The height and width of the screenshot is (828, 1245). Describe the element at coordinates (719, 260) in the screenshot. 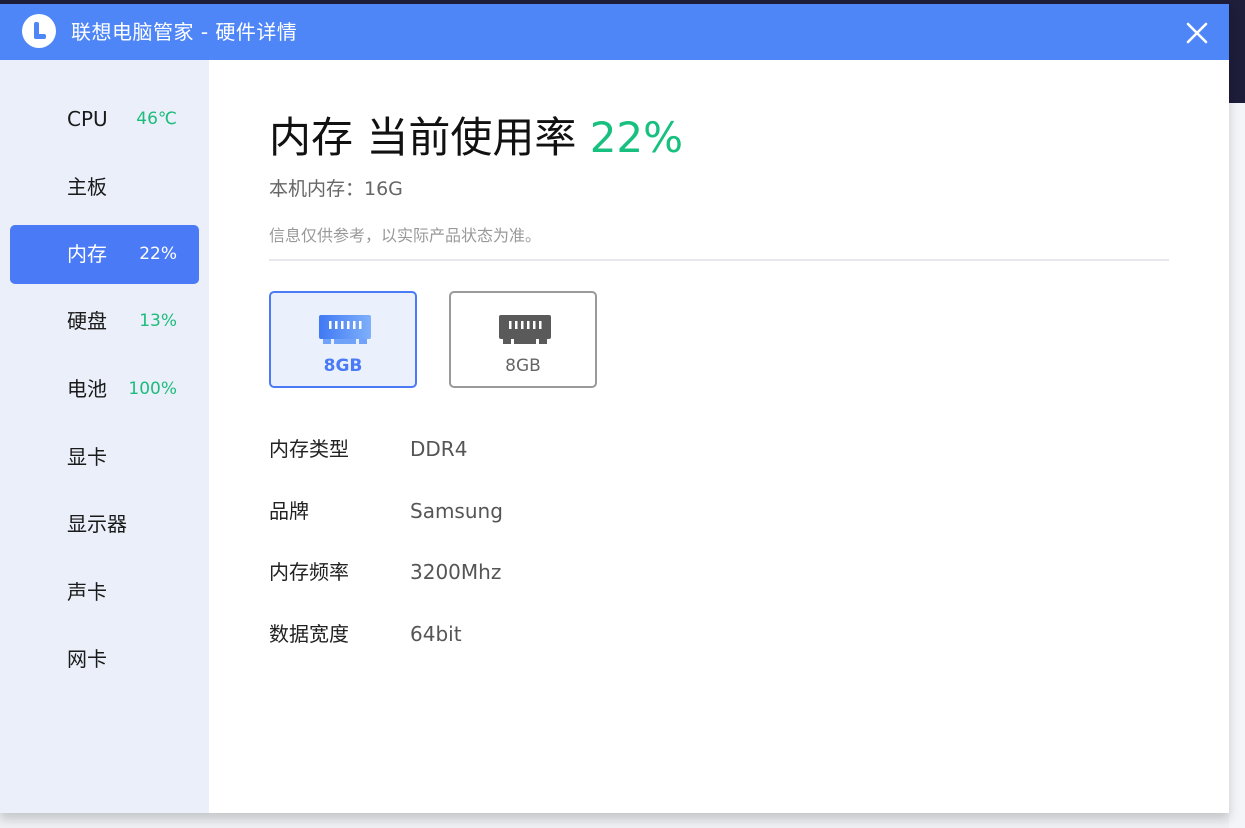

I see `divider` at that location.